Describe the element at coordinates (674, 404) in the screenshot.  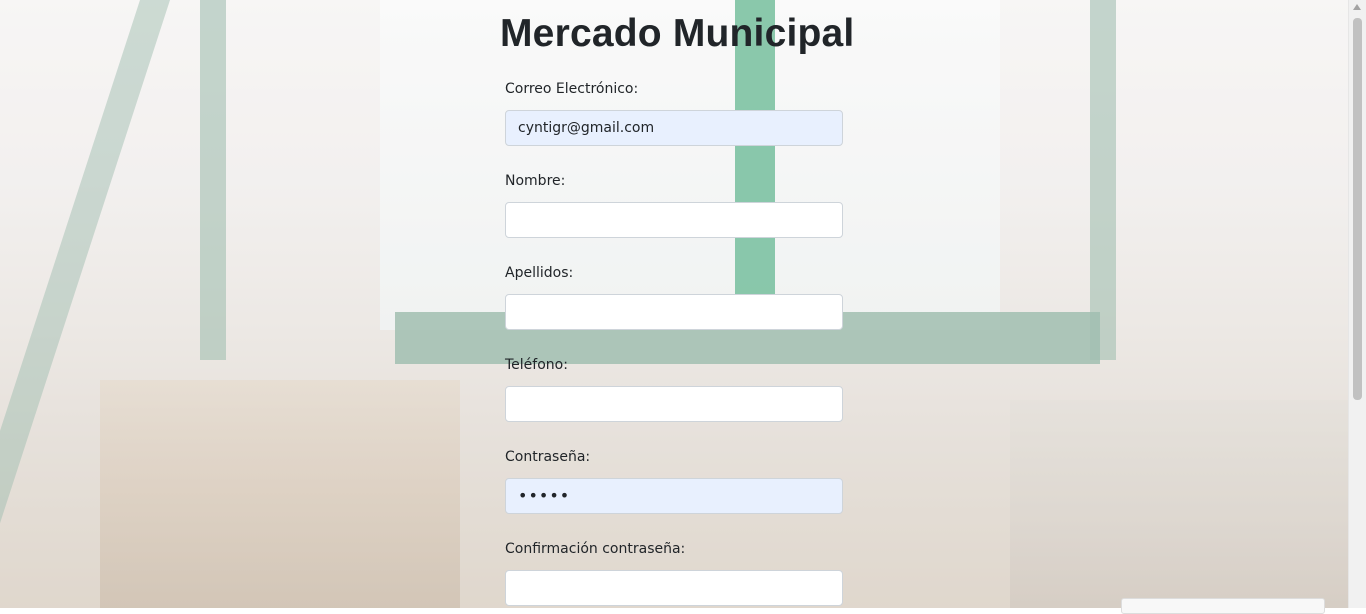
I see `phone-field` at that location.